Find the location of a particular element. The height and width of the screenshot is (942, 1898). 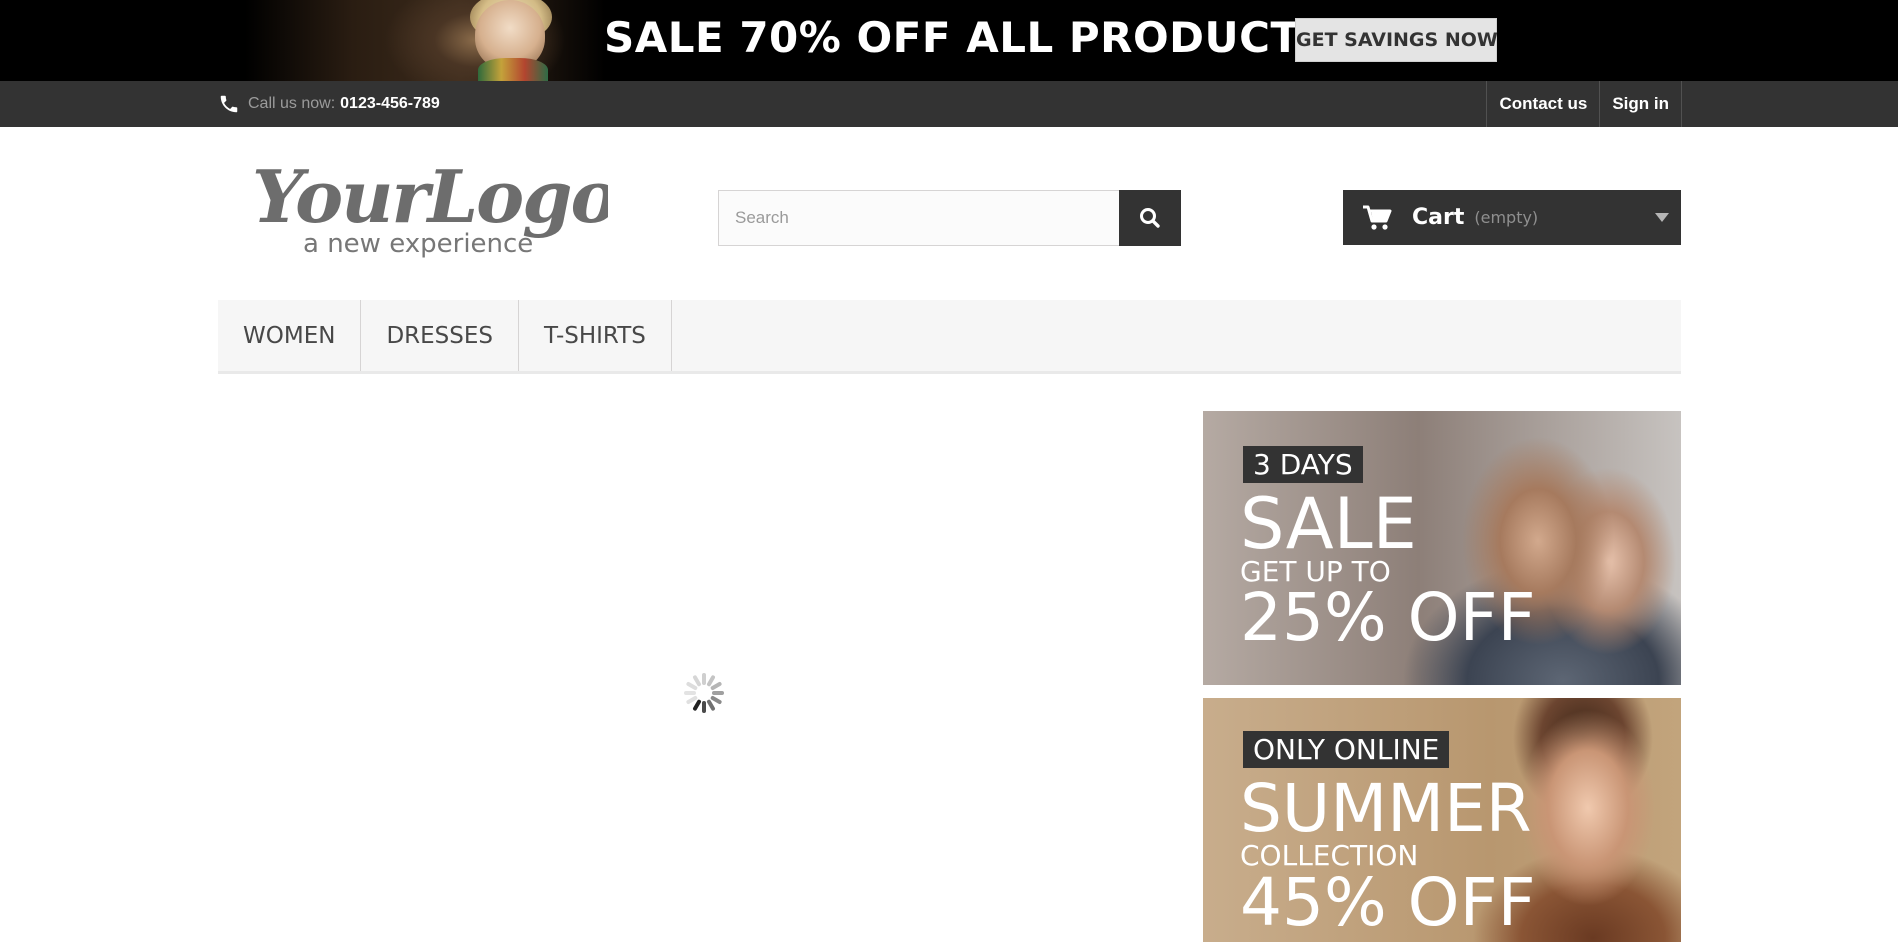

promo-banner-summer: ONLY ONLINE SUMMER COLLECTION 45% OFF is located at coordinates (1442, 820).